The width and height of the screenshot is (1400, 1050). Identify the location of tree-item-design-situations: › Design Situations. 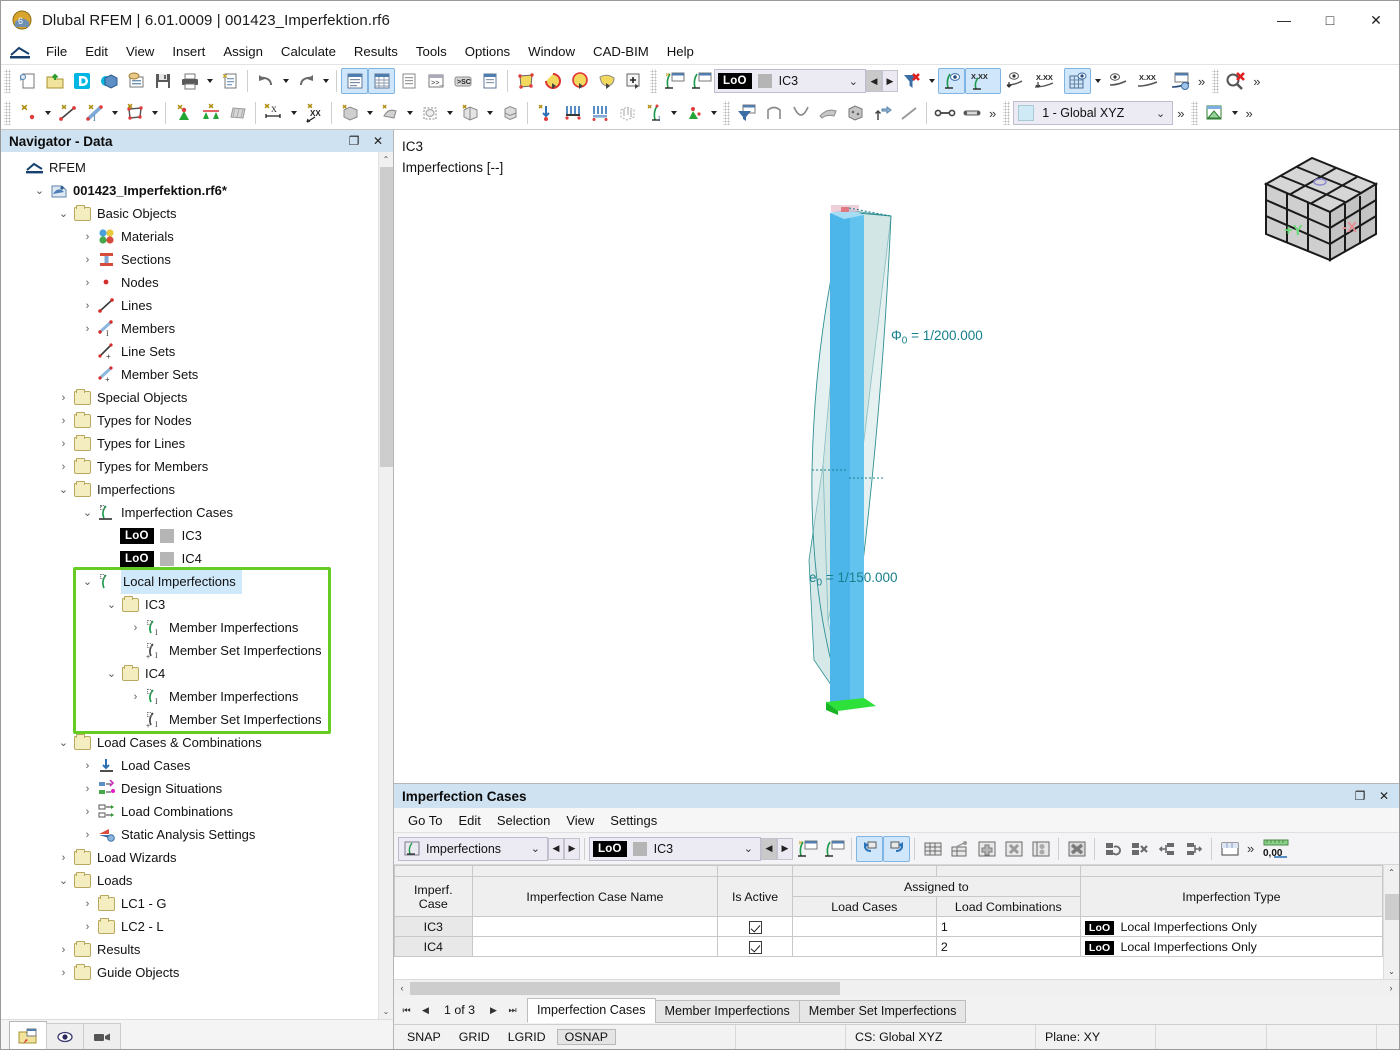
(189, 788).